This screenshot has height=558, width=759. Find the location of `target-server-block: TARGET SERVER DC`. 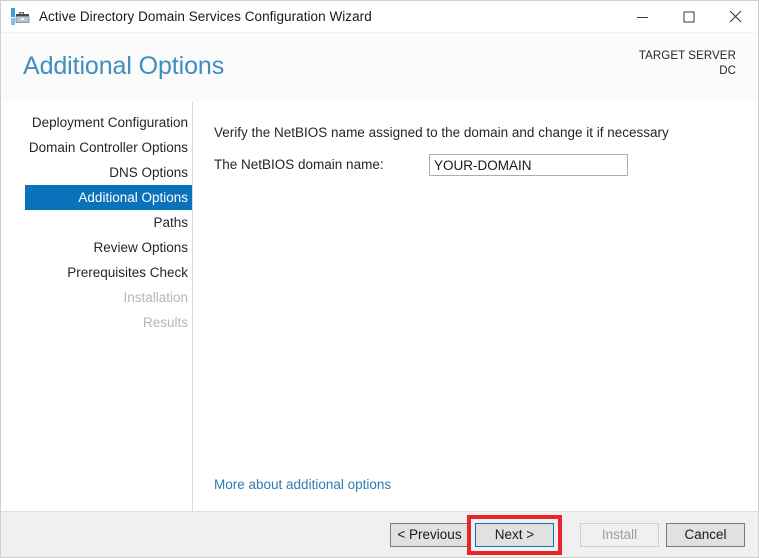

target-server-block: TARGET SERVER DC is located at coordinates (687, 64).